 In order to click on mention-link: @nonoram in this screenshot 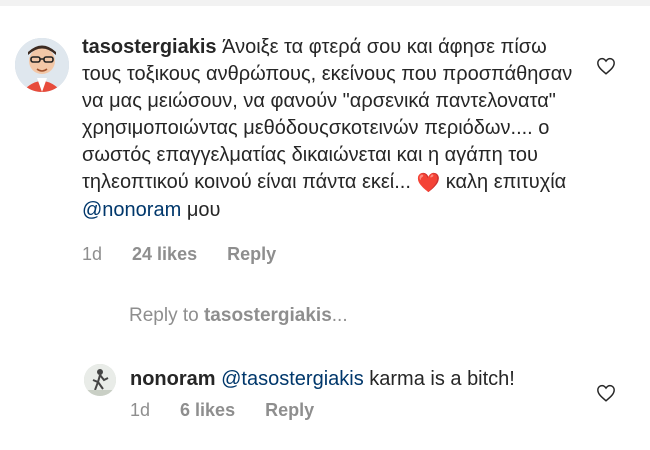, I will do `click(131, 210)`.